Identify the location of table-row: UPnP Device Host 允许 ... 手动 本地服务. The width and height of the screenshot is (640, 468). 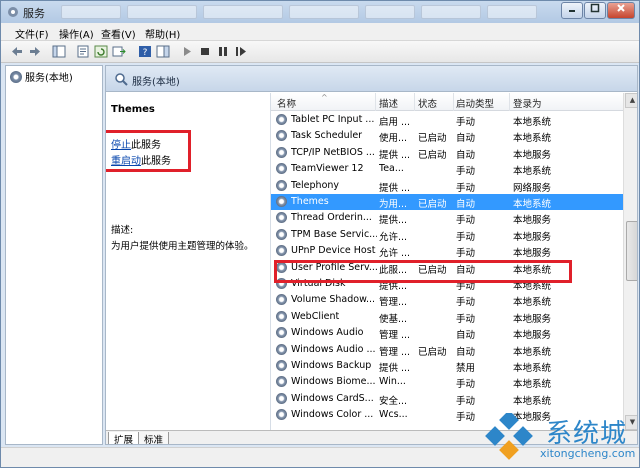
(447, 251).